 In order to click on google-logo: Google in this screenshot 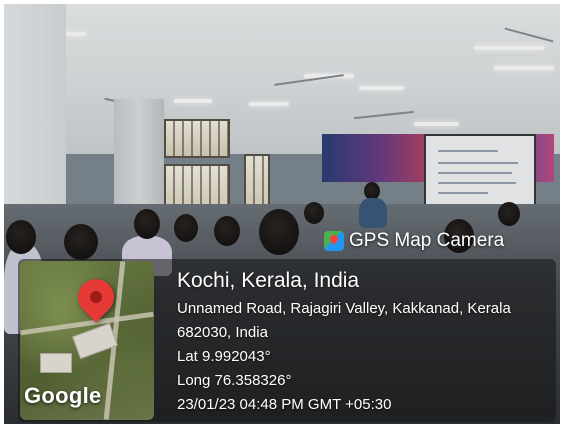, I will do `click(63, 395)`.